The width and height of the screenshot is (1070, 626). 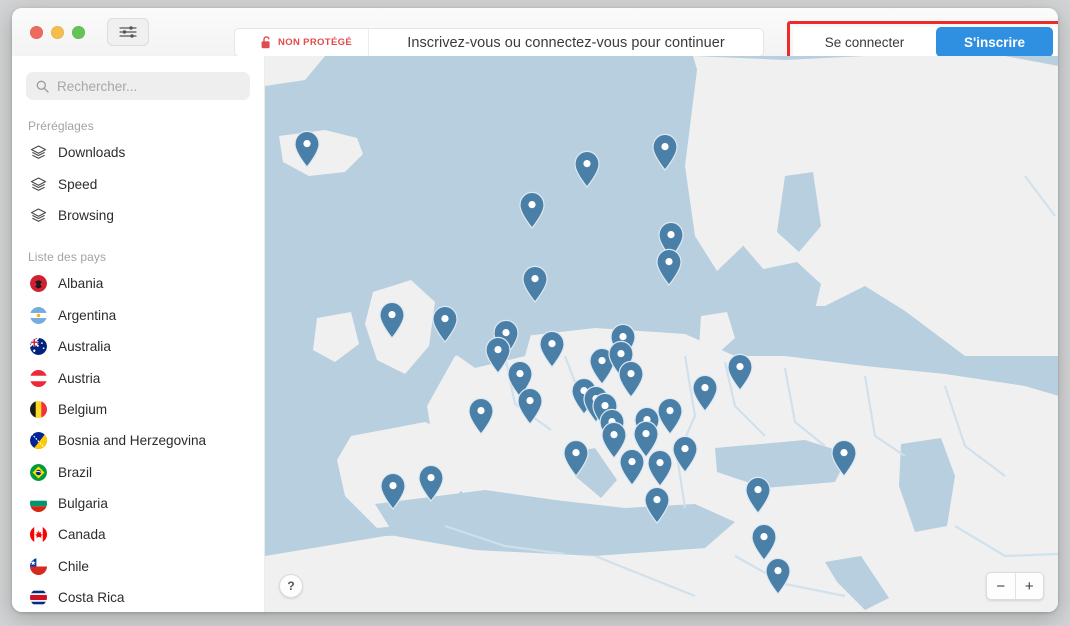 I want to click on country-item-label: Bosnia and Herzegovina, so click(x=132, y=441).